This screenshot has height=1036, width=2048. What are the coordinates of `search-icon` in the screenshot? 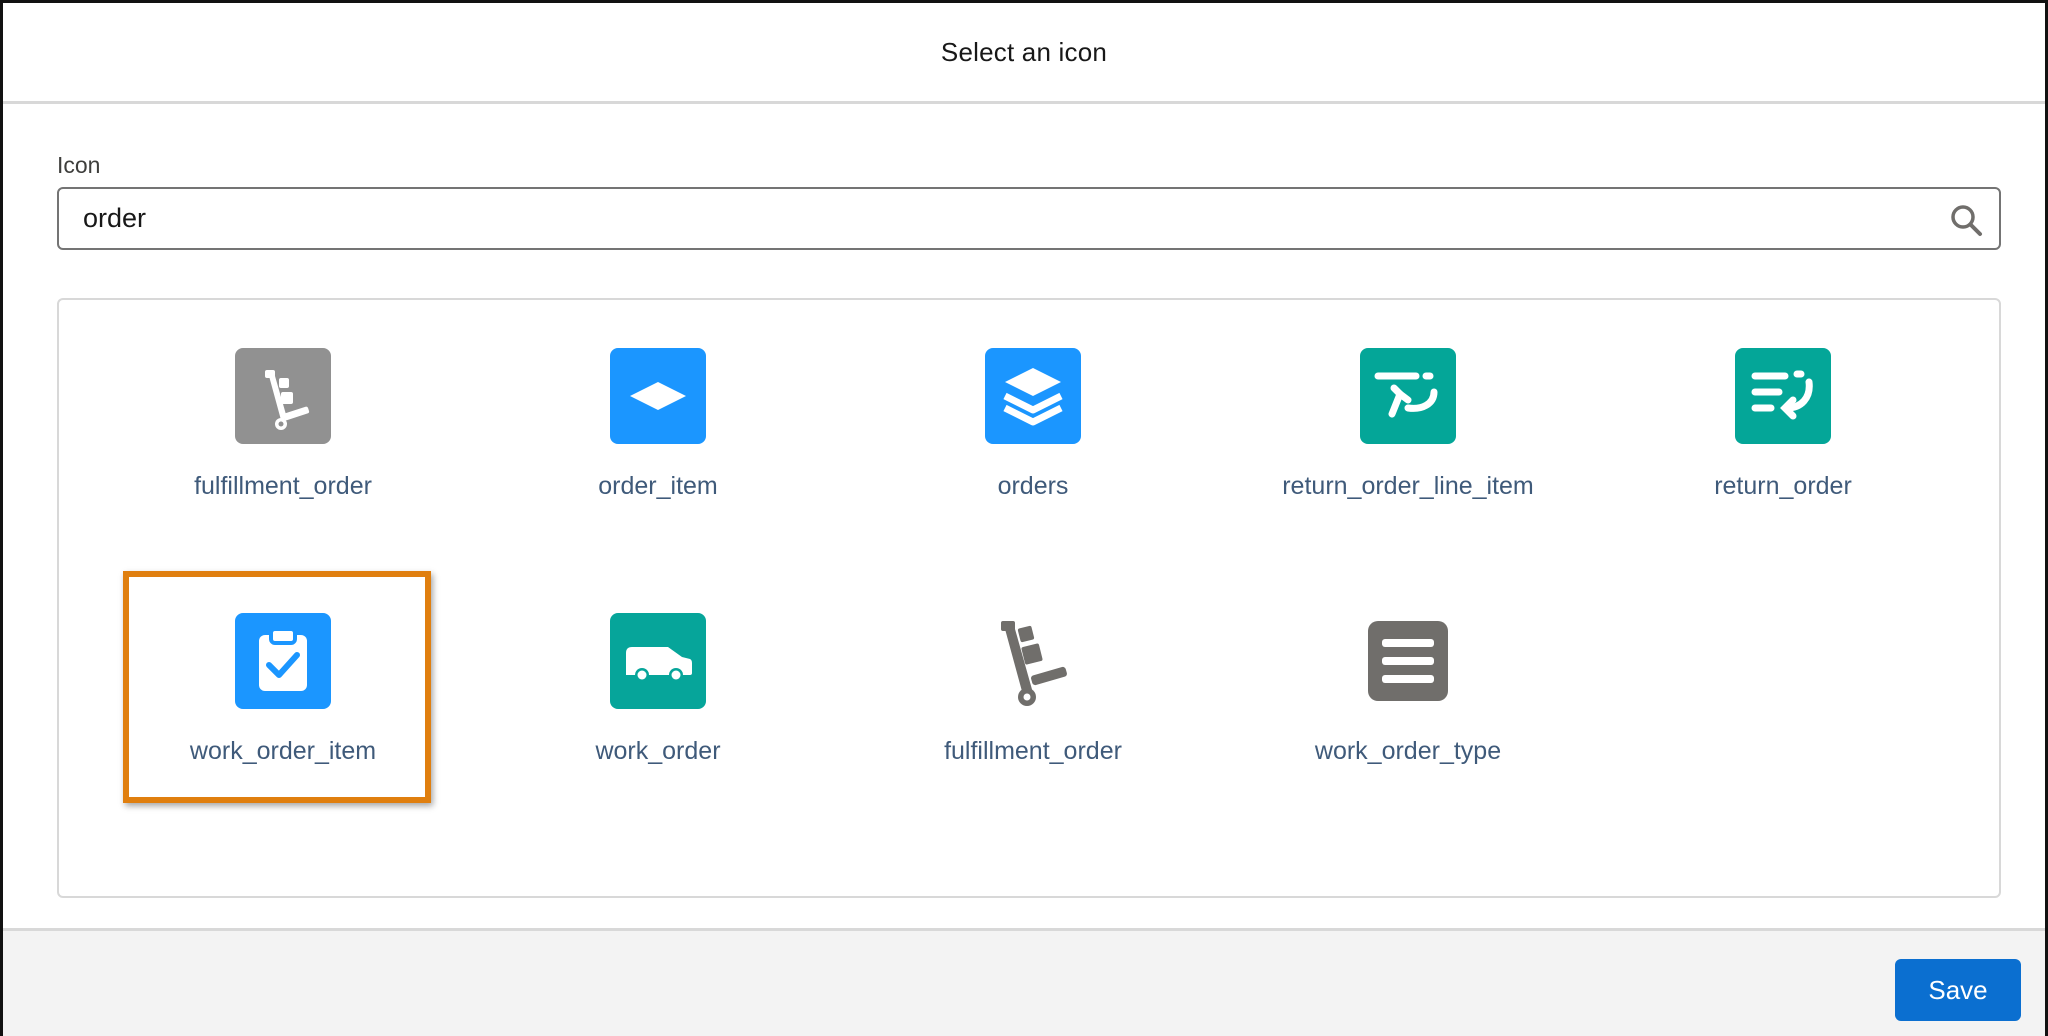 It's located at (1966, 220).